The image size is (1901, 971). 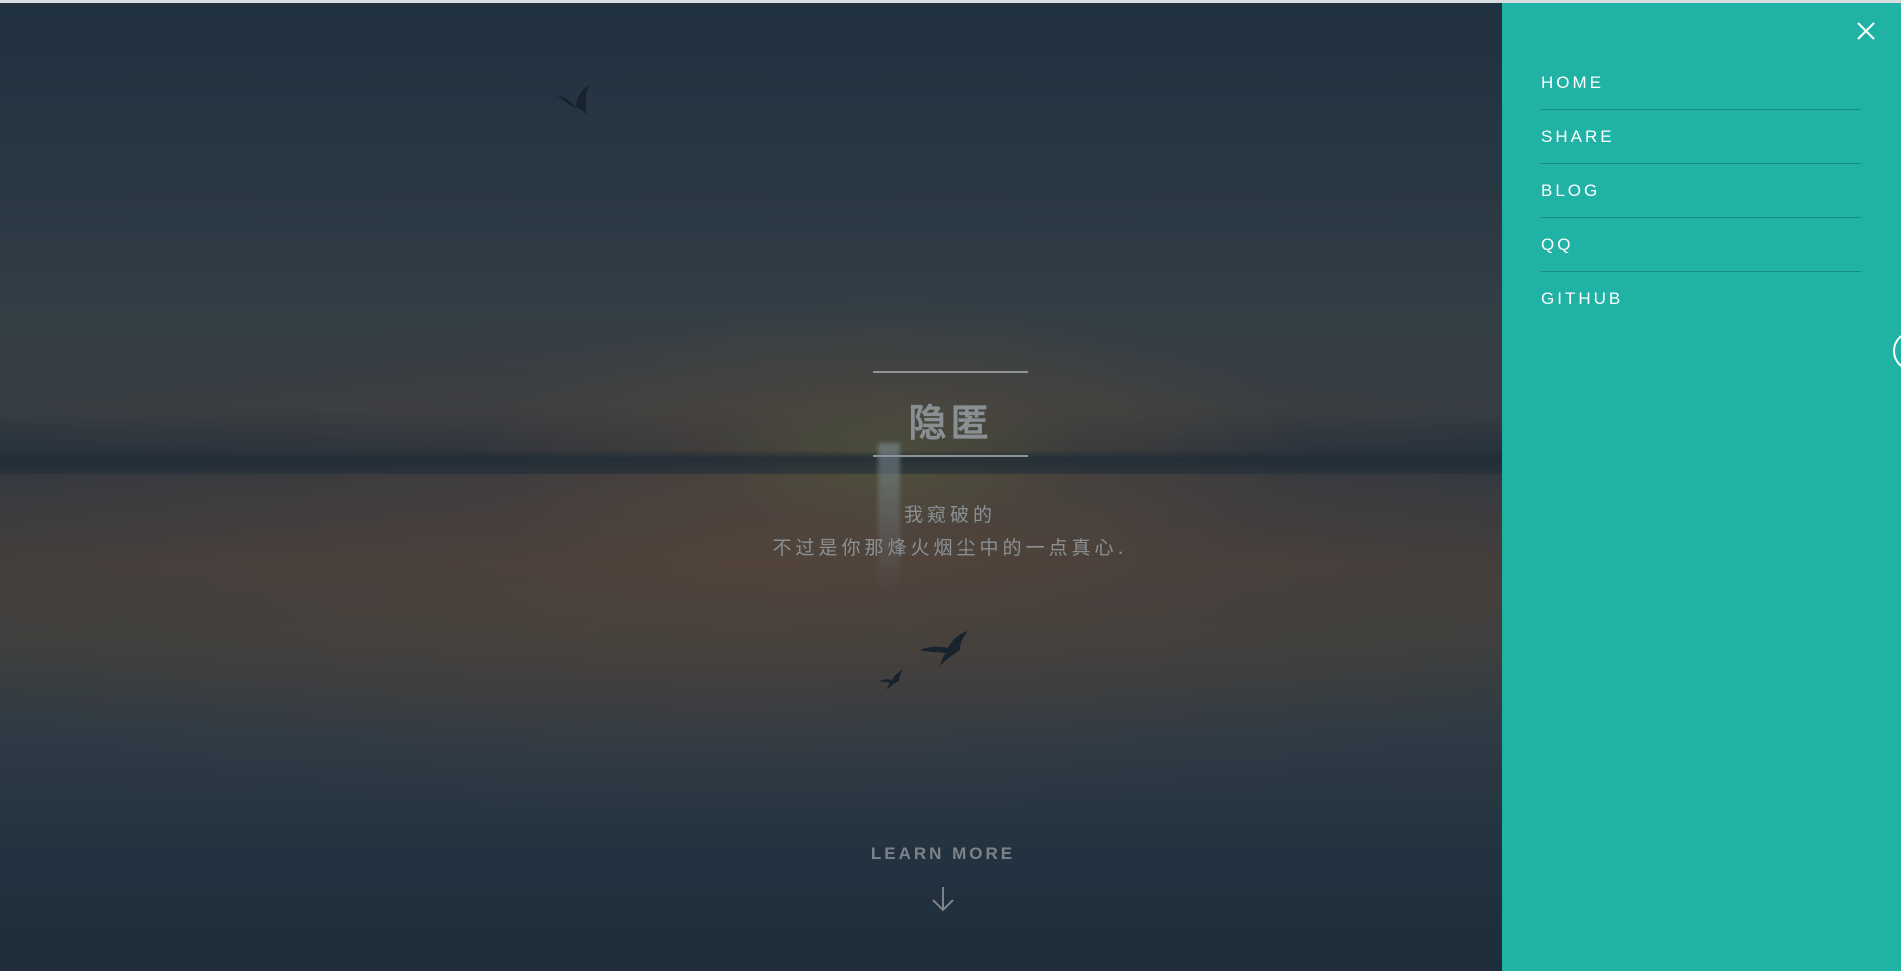 What do you see at coordinates (943, 899) in the screenshot?
I see `arrow-down-icon` at bounding box center [943, 899].